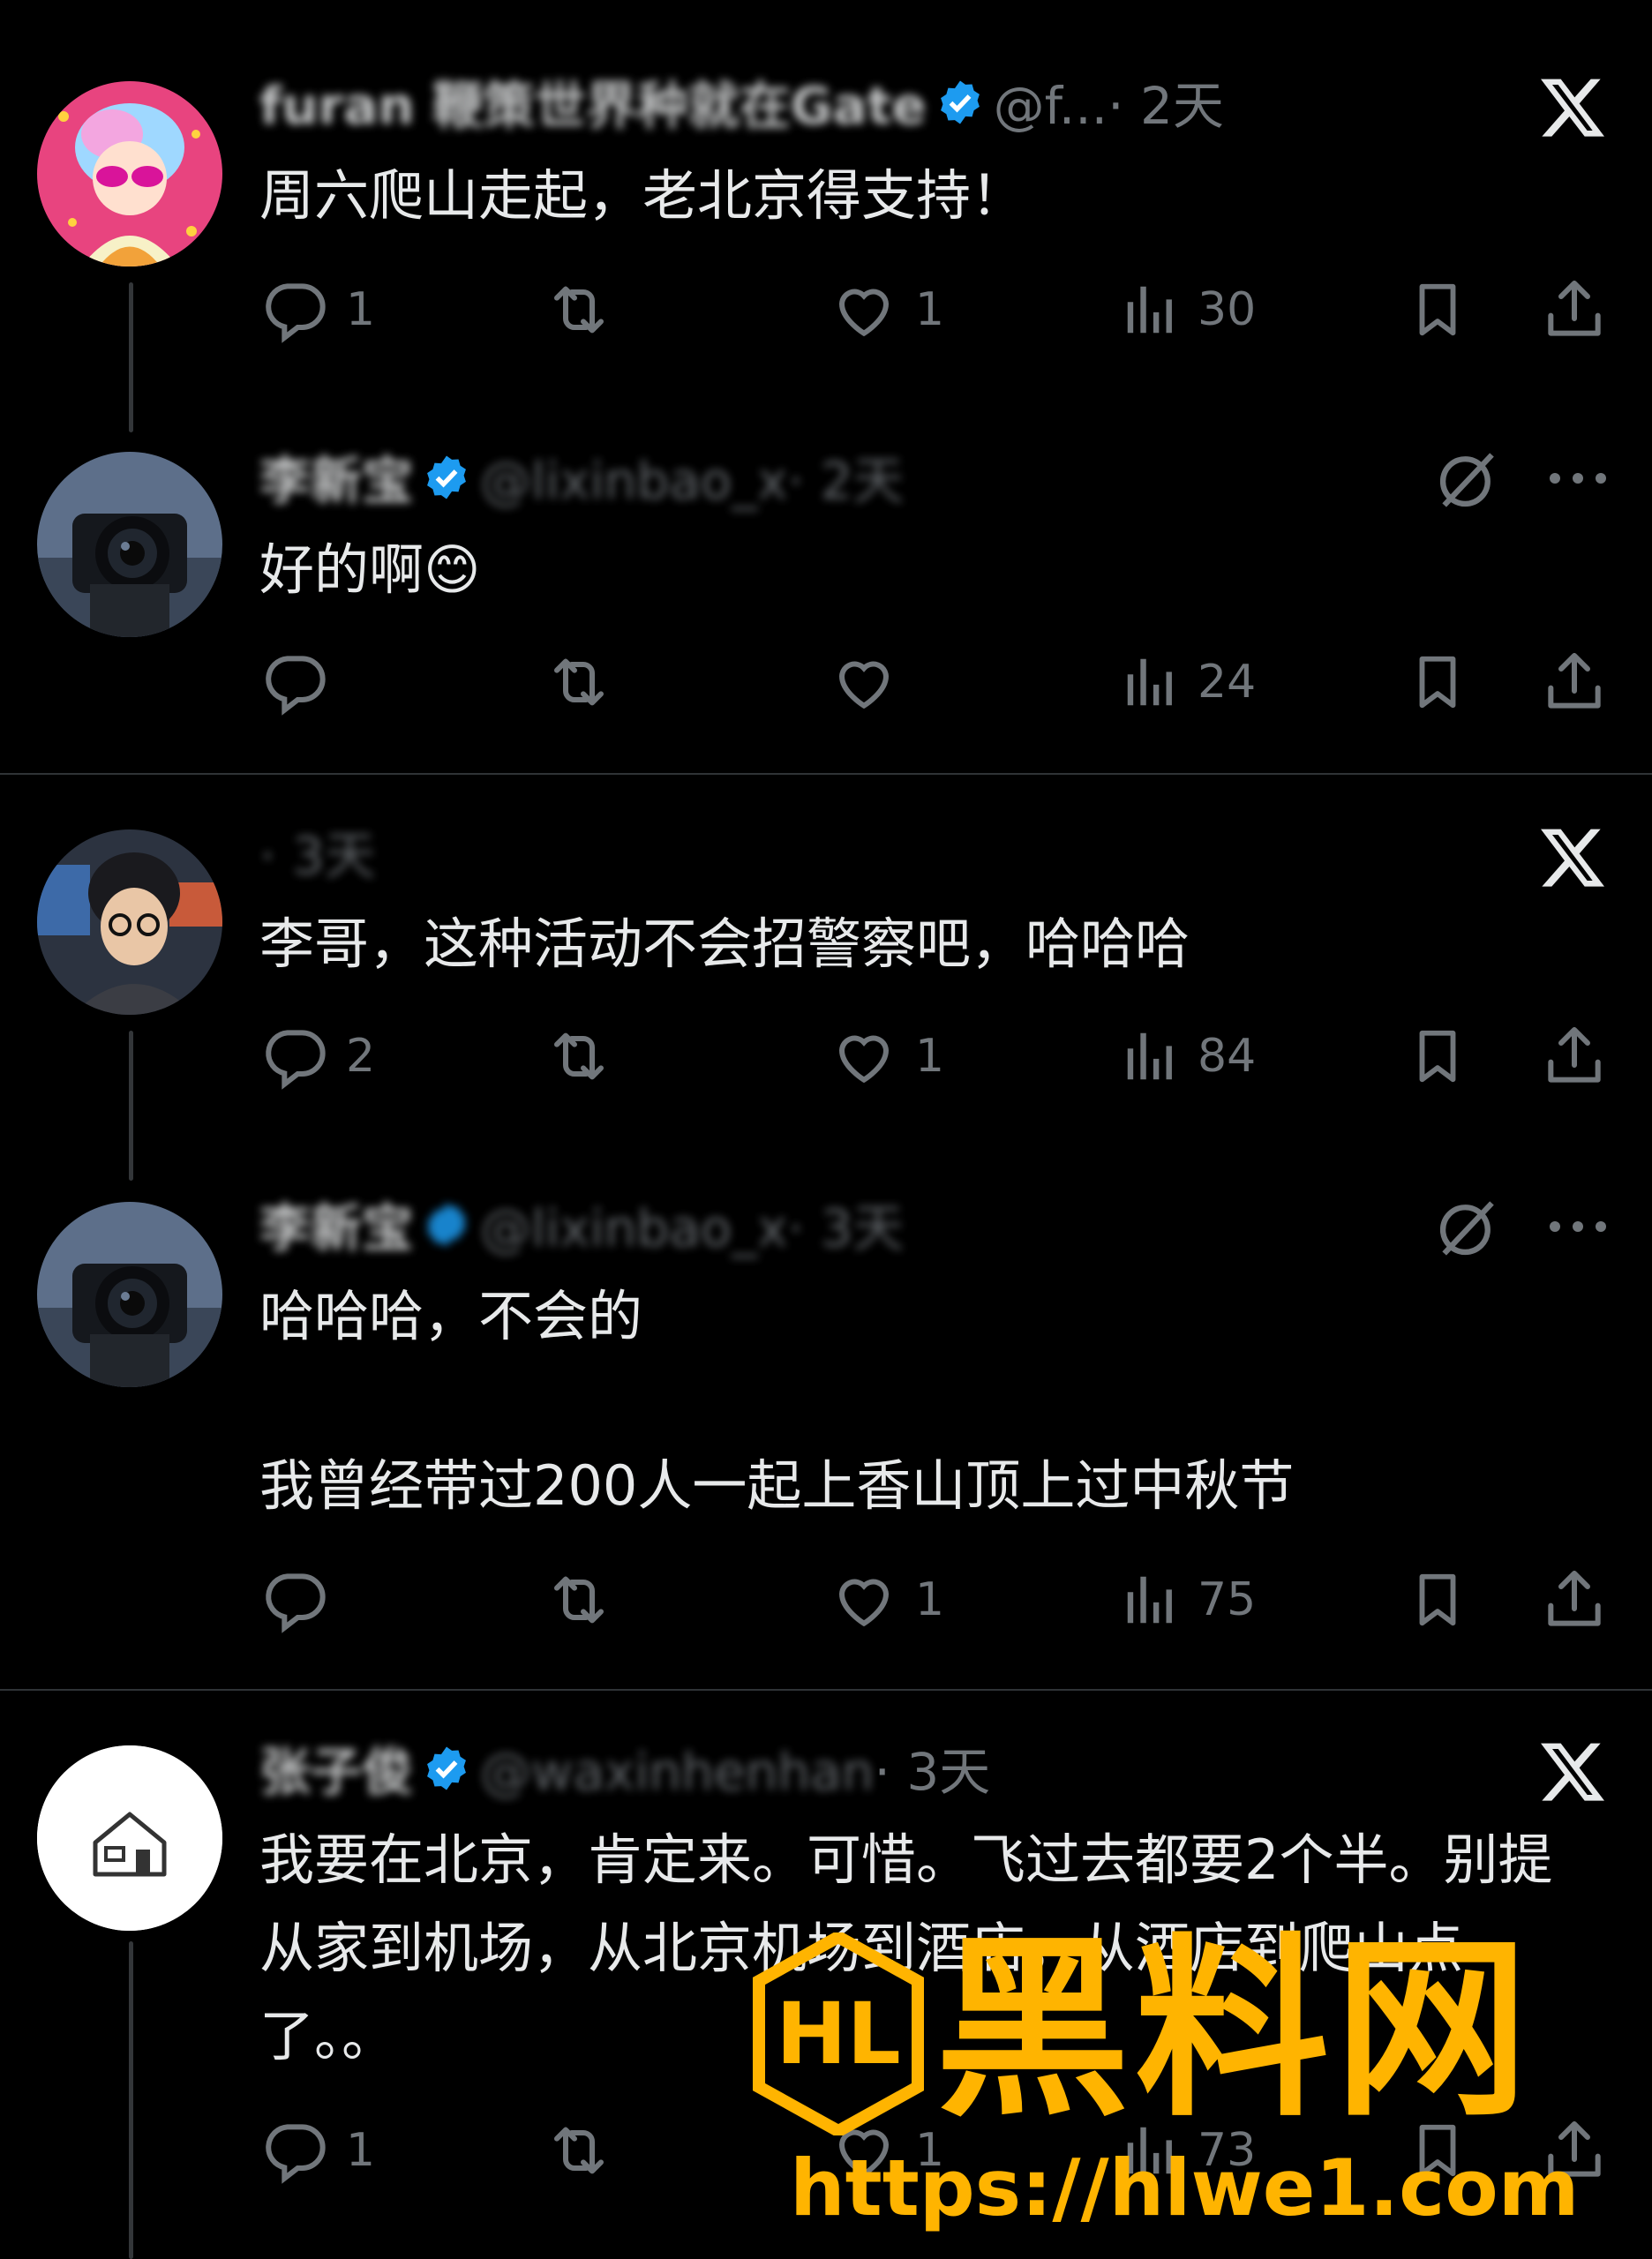 This screenshot has width=1652, height=2259. I want to click on views-count: 84, so click(1227, 1056).